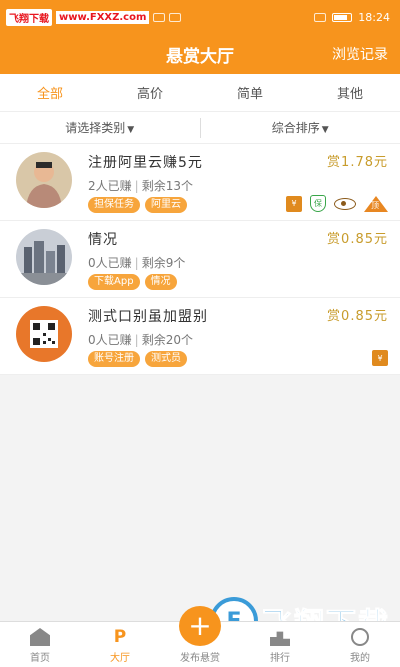  What do you see at coordinates (200, 17) in the screenshot?
I see `status-bar: 飞翔下载 www.FXXZ.com 18:24` at bounding box center [200, 17].